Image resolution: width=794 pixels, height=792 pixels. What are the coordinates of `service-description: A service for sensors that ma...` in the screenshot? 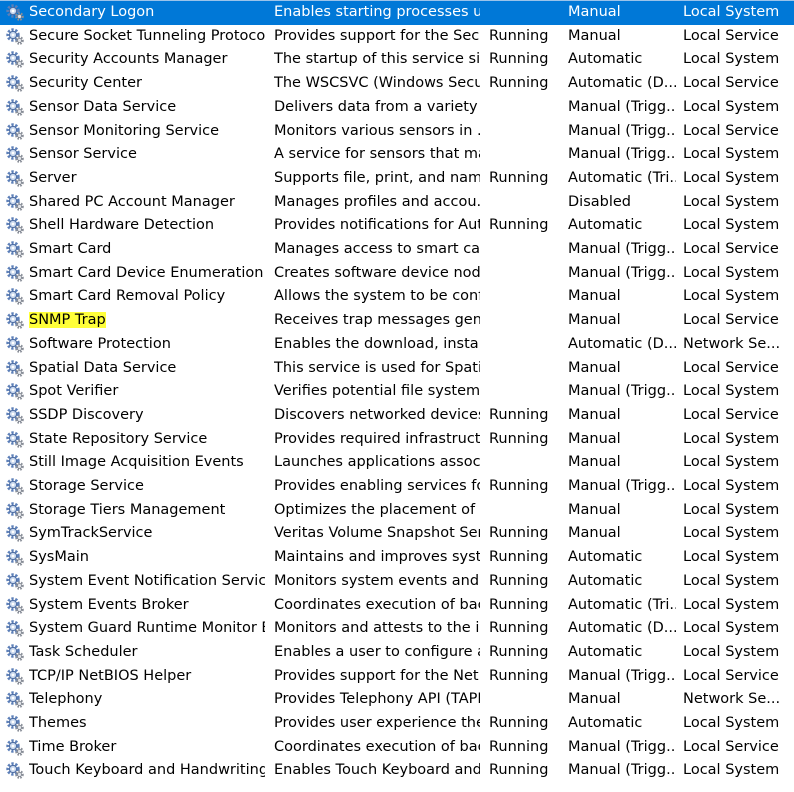 It's located at (377, 154).